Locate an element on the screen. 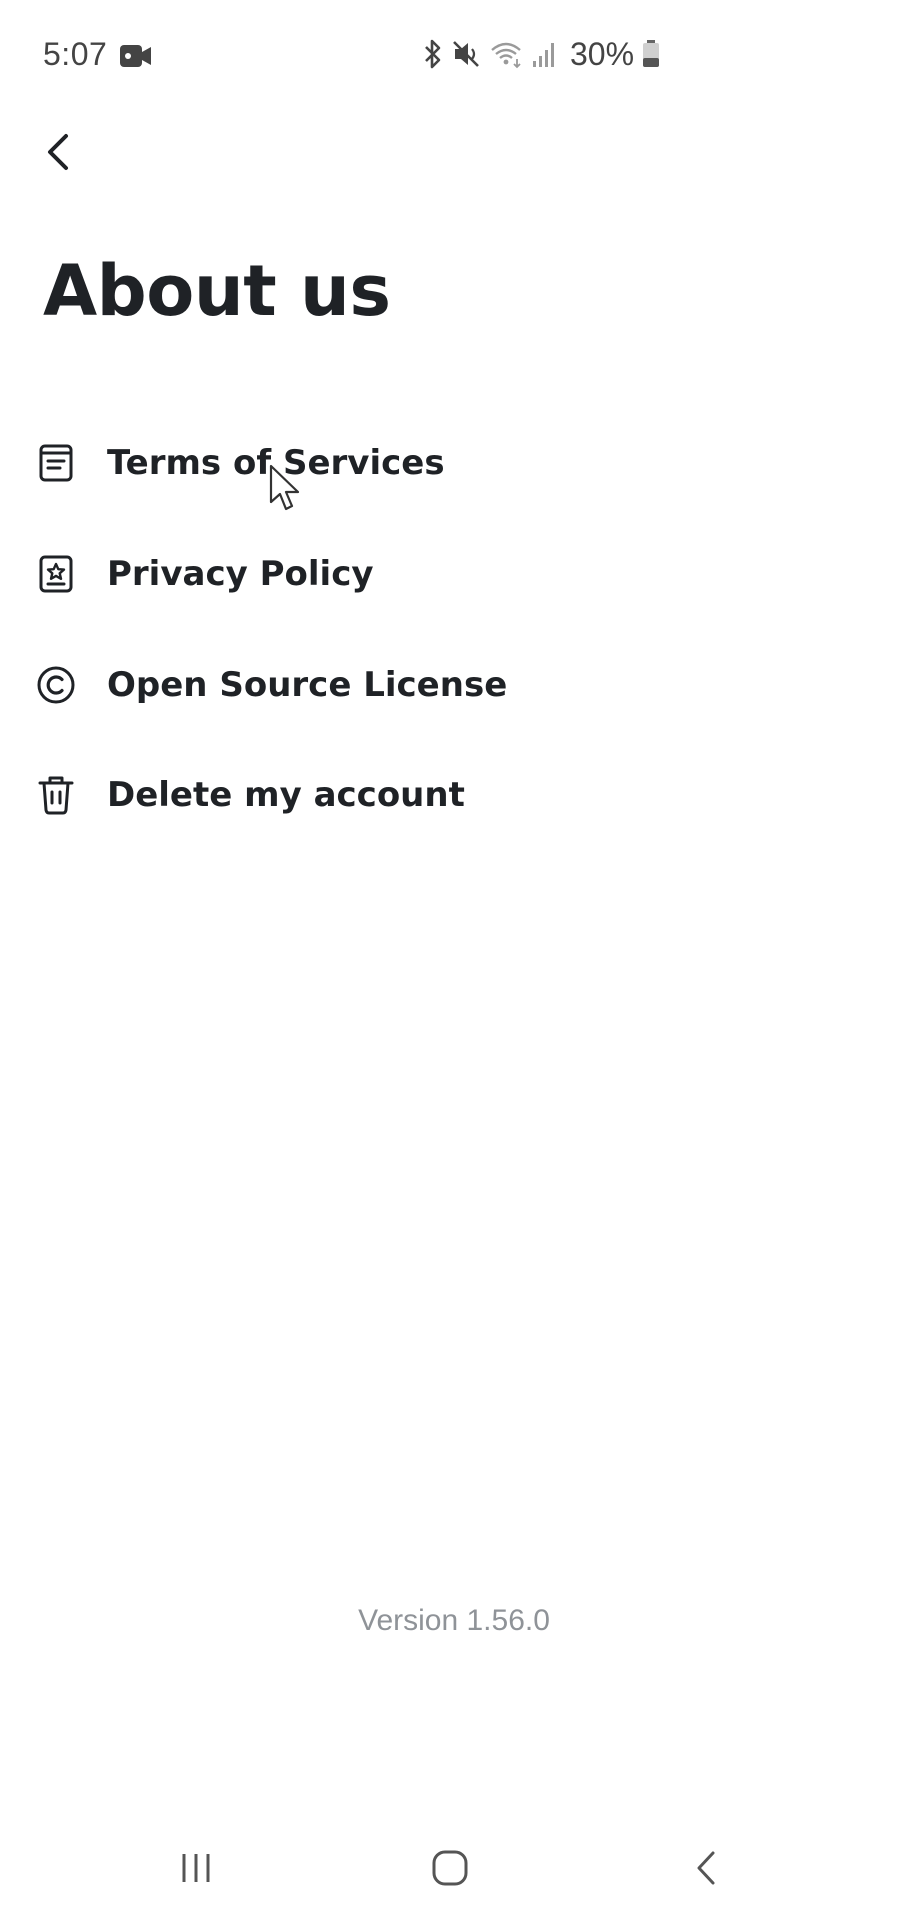 The width and height of the screenshot is (908, 1920). document-icon is located at coordinates (56, 463).